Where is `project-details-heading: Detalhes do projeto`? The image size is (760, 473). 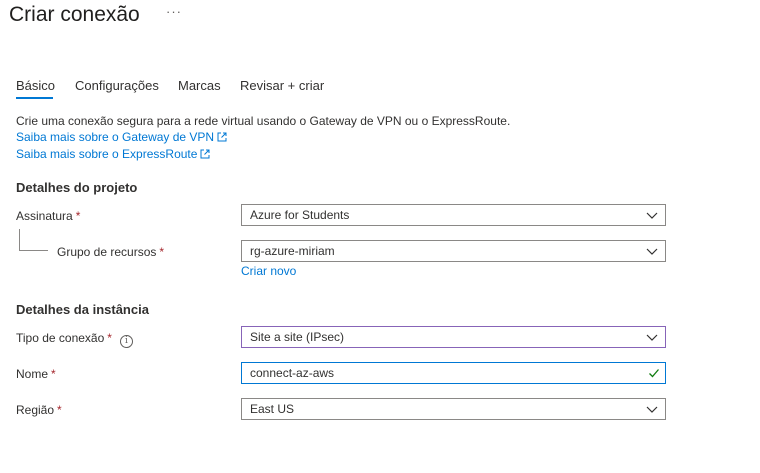 project-details-heading: Detalhes do projeto is located at coordinates (77, 187).